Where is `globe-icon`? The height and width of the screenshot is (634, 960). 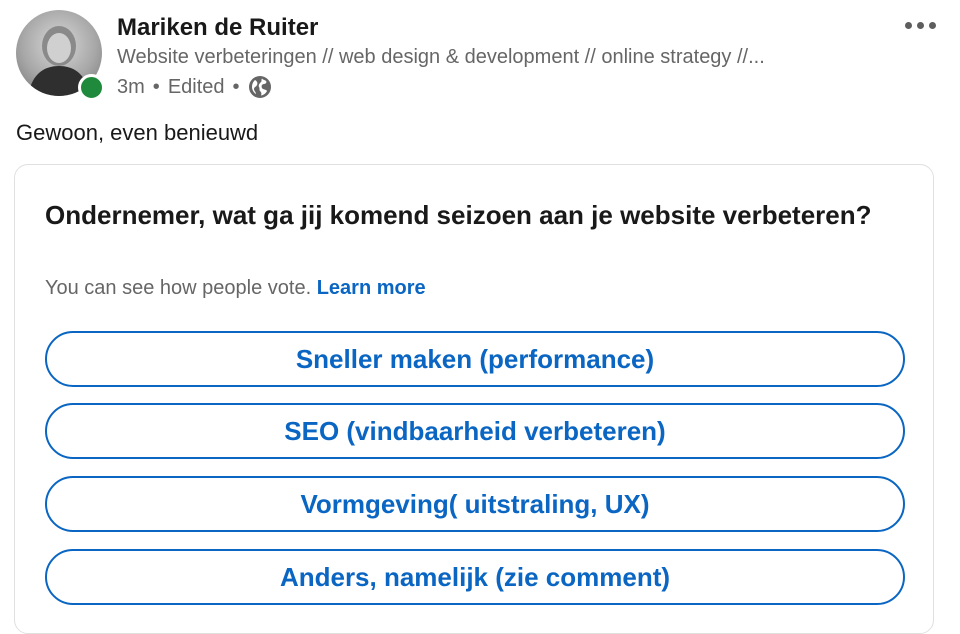 globe-icon is located at coordinates (260, 87).